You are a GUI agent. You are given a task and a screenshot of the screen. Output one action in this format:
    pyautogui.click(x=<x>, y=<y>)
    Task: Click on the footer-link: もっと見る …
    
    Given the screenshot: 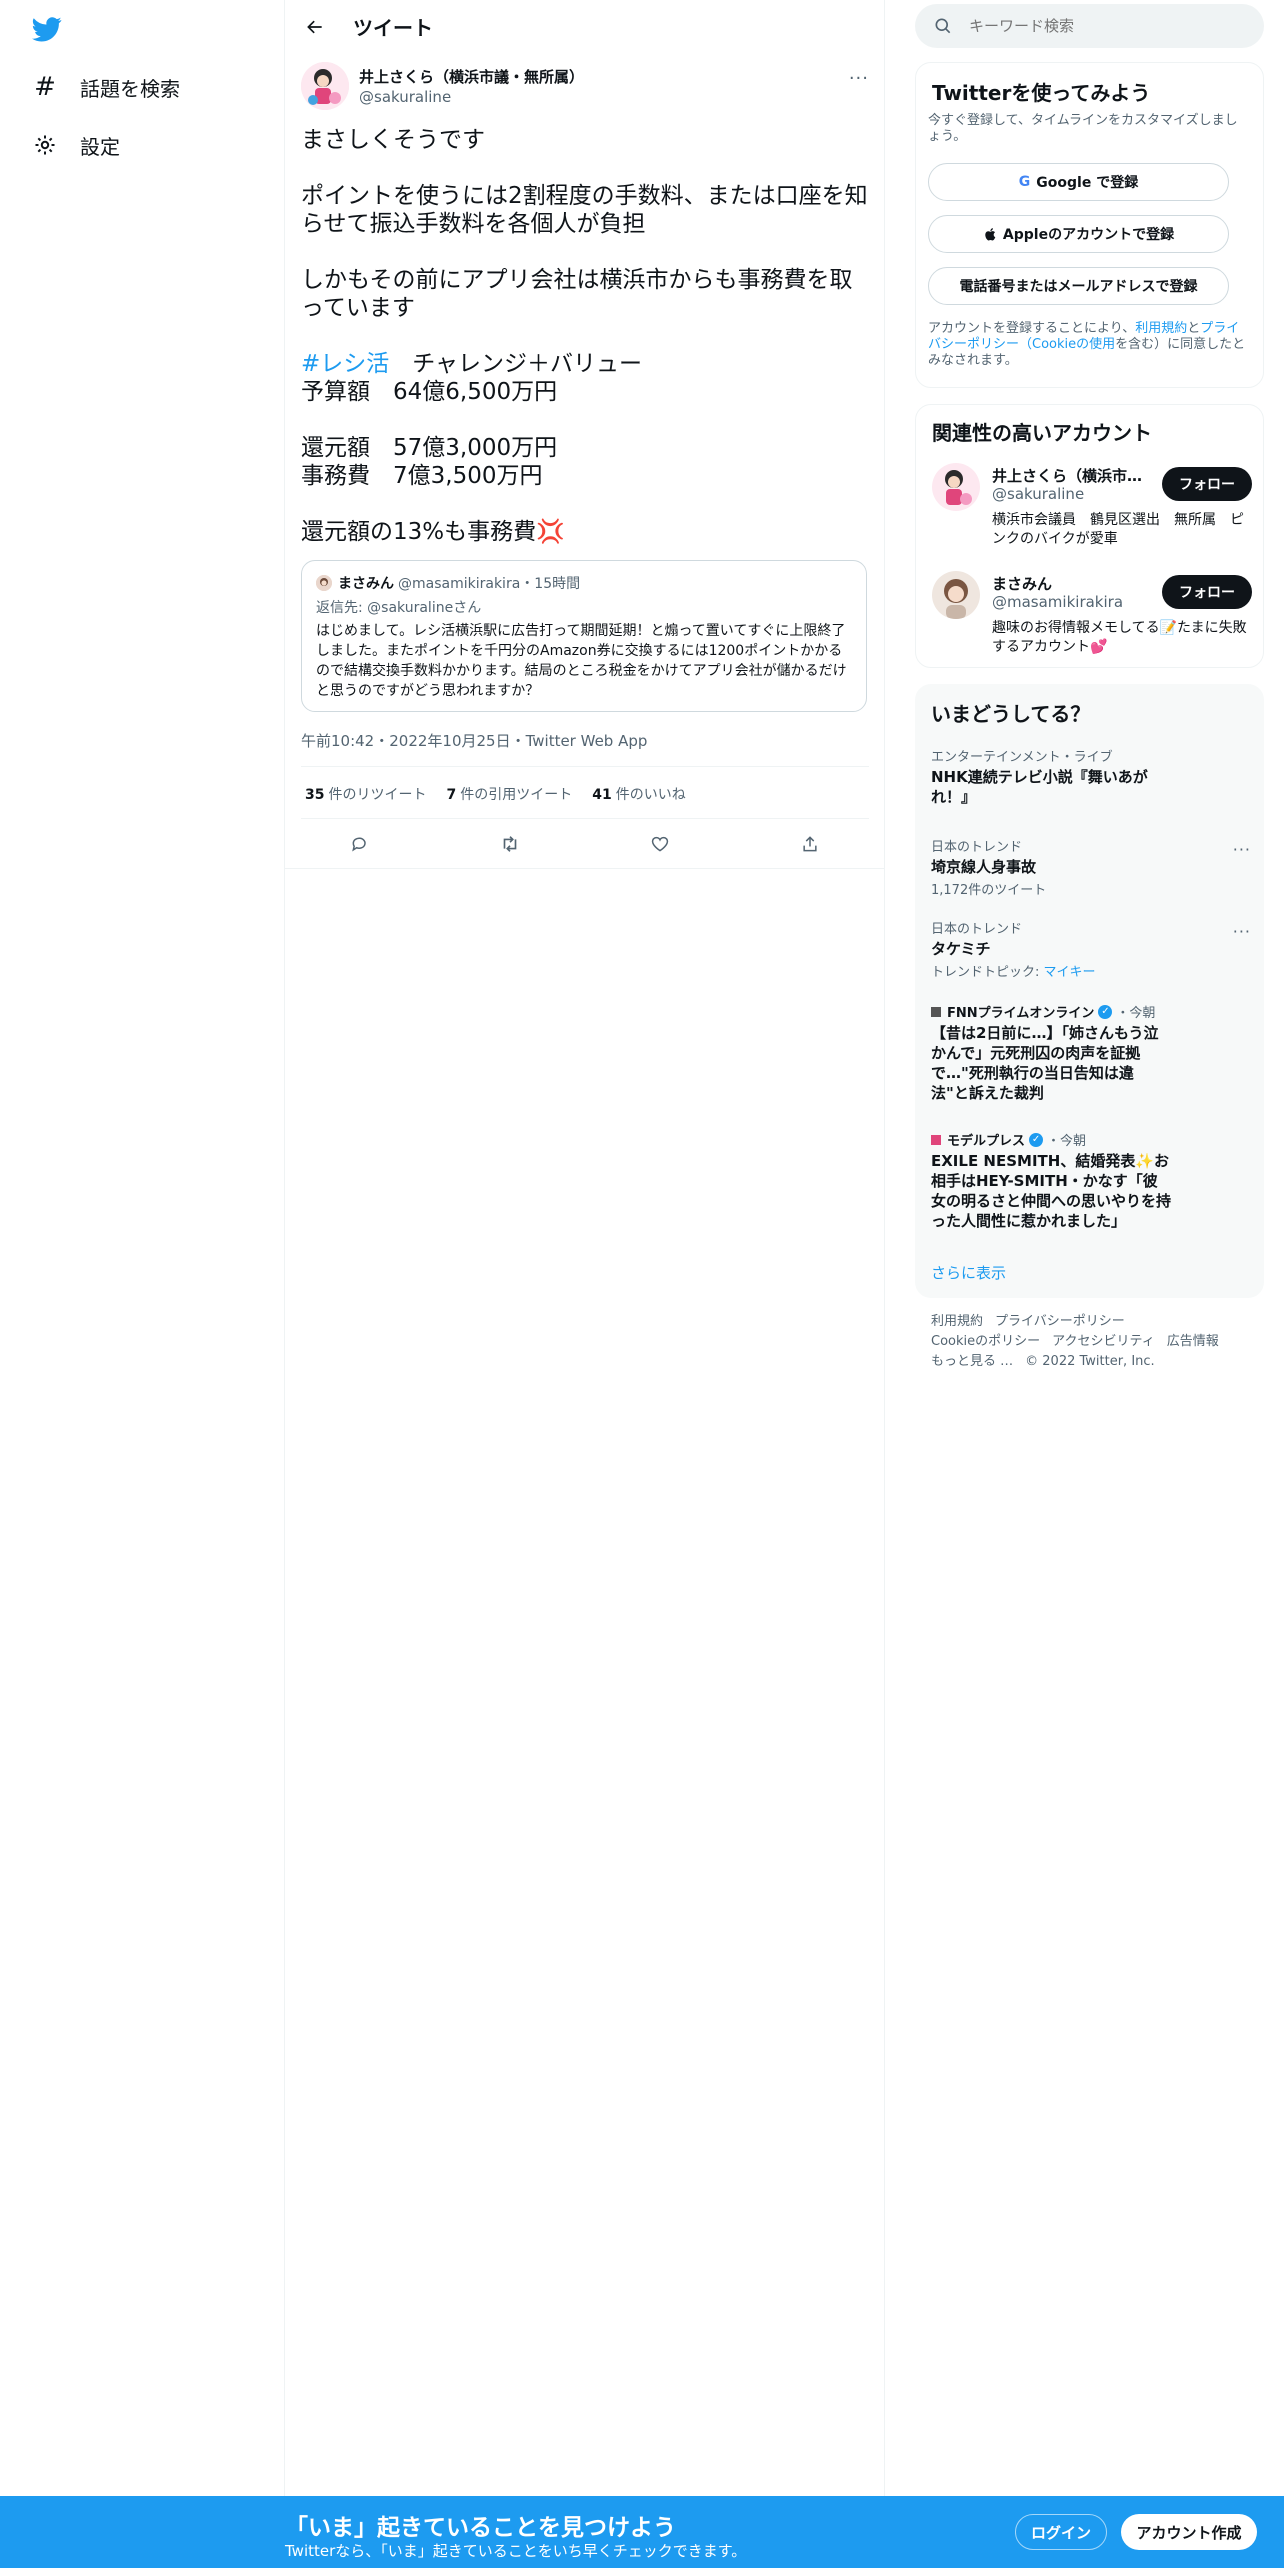 What is the action you would take?
    pyautogui.click(x=972, y=1361)
    